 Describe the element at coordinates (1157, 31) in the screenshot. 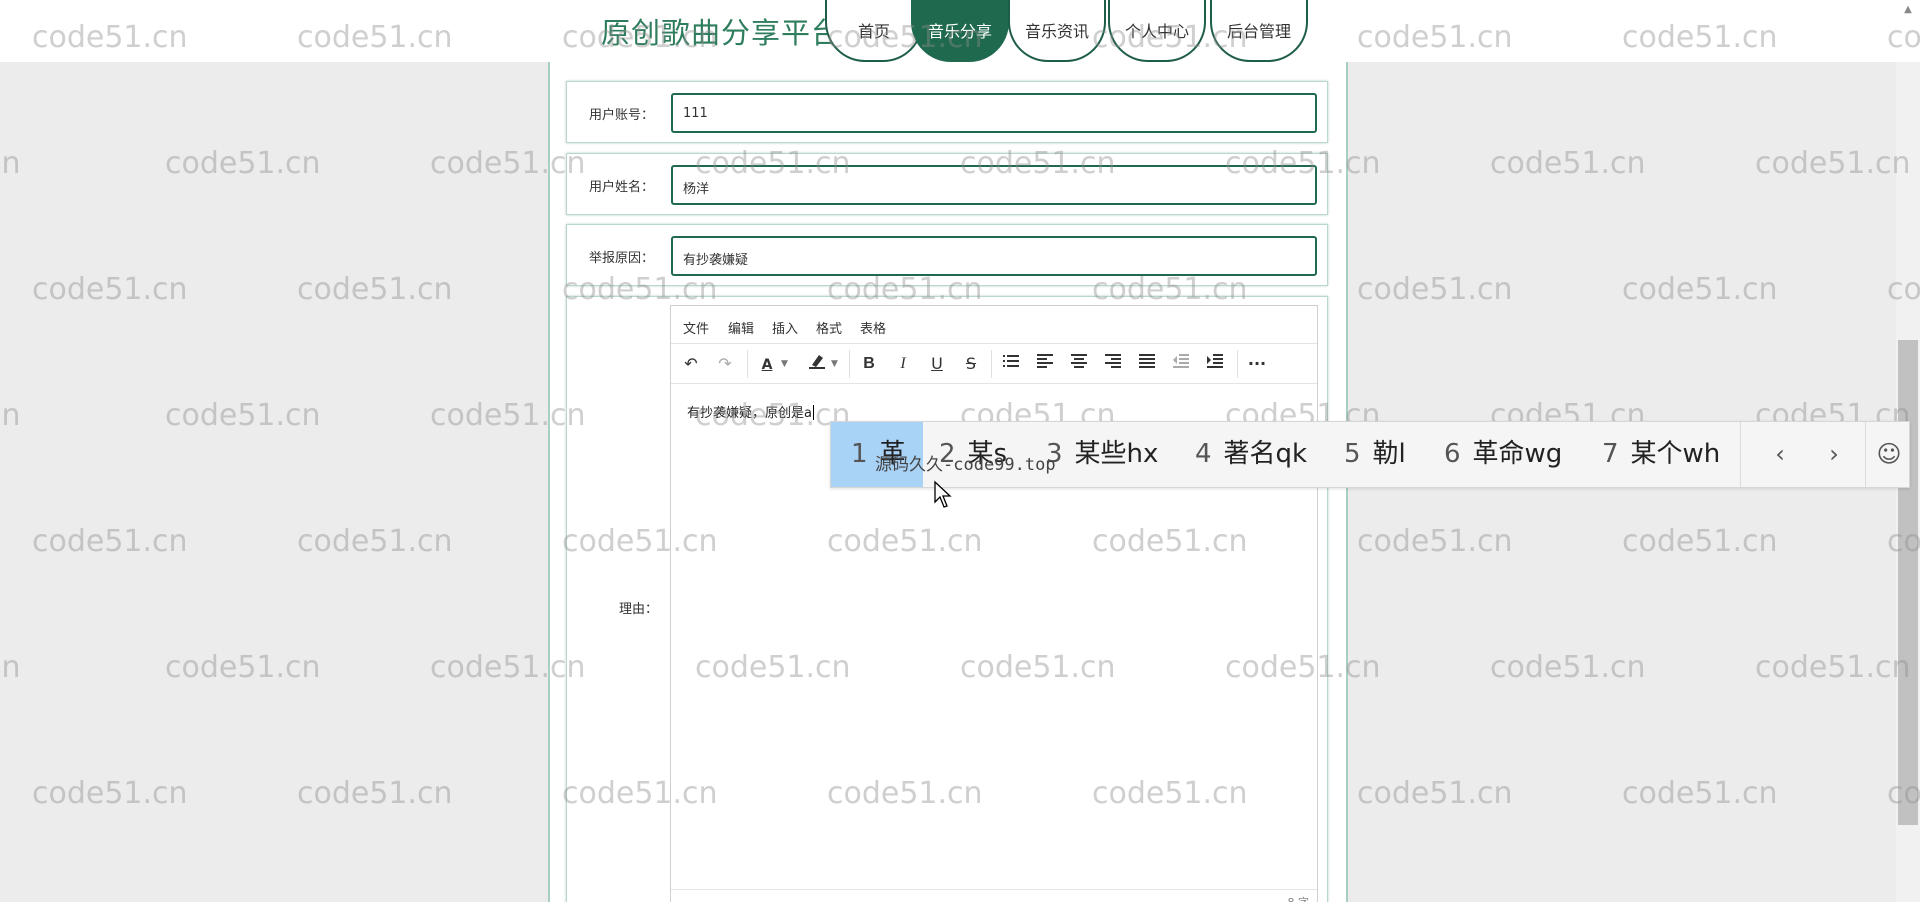

I see `nav-tab-personal-center: 个人中心` at that location.